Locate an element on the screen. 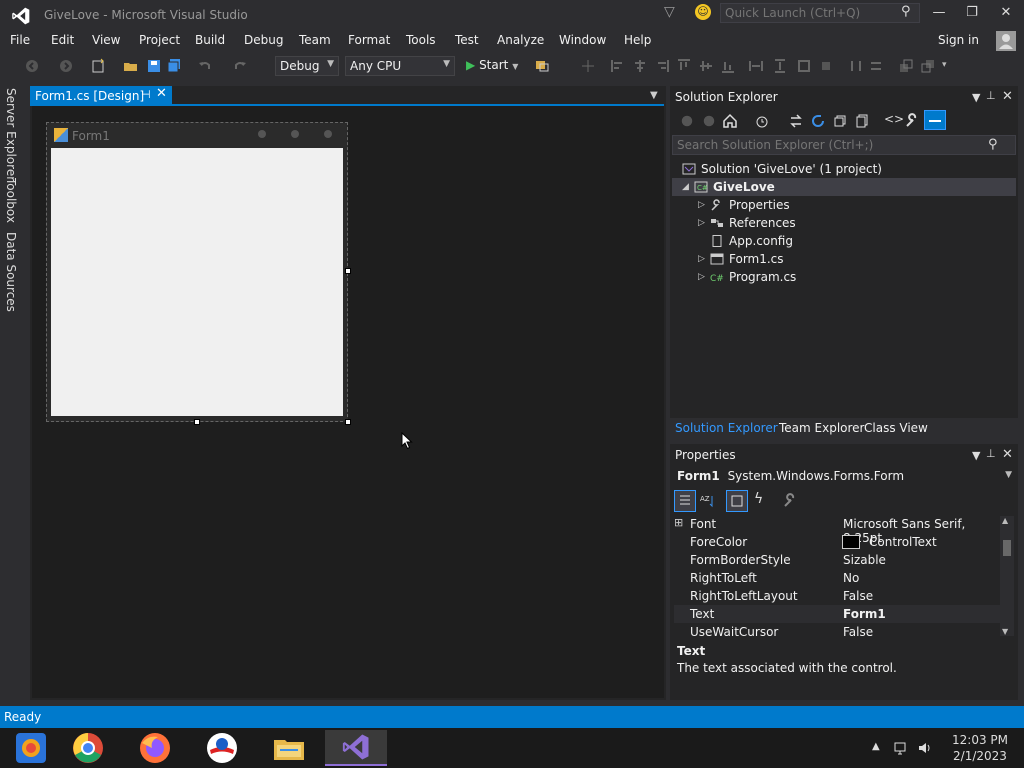 The height and width of the screenshot is (768, 1024). alphabetical-icon: AZ is located at coordinates (708, 501).